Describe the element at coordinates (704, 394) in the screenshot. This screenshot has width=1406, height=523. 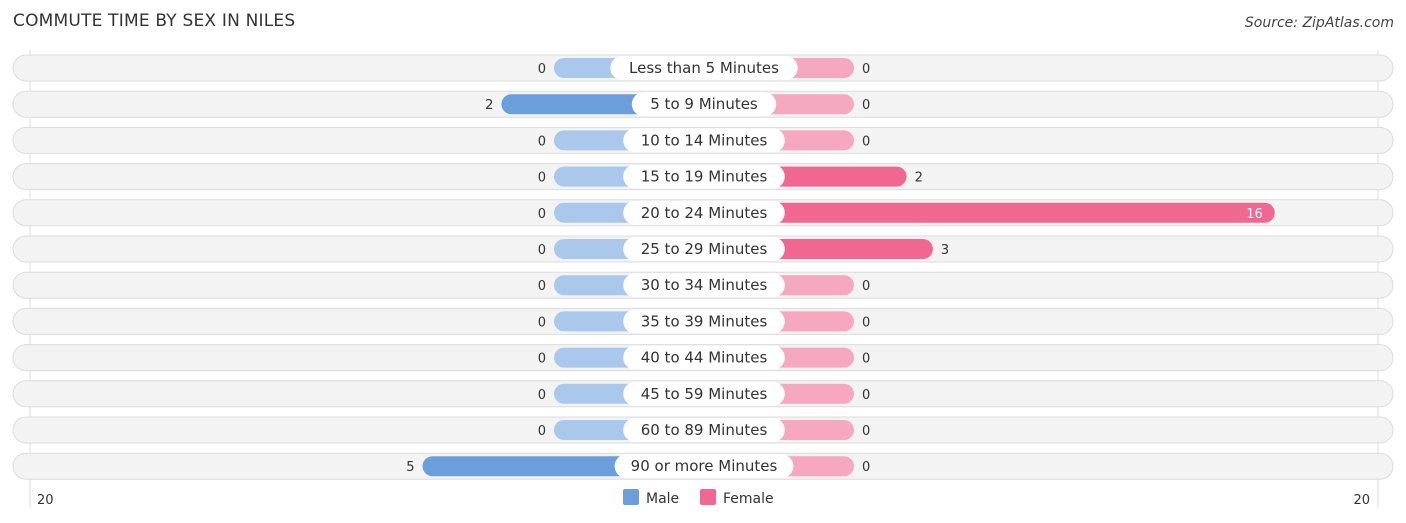
I see `category-label: 45 to 59 Minutes` at that location.